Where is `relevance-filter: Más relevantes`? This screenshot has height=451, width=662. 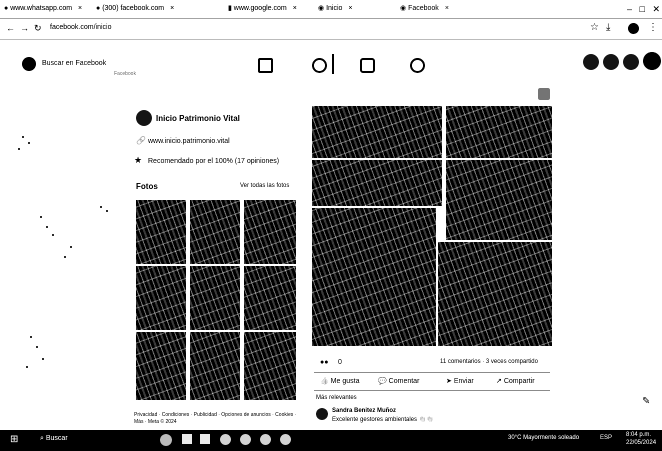
relevance-filter: Más relevantes is located at coordinates (336, 398).